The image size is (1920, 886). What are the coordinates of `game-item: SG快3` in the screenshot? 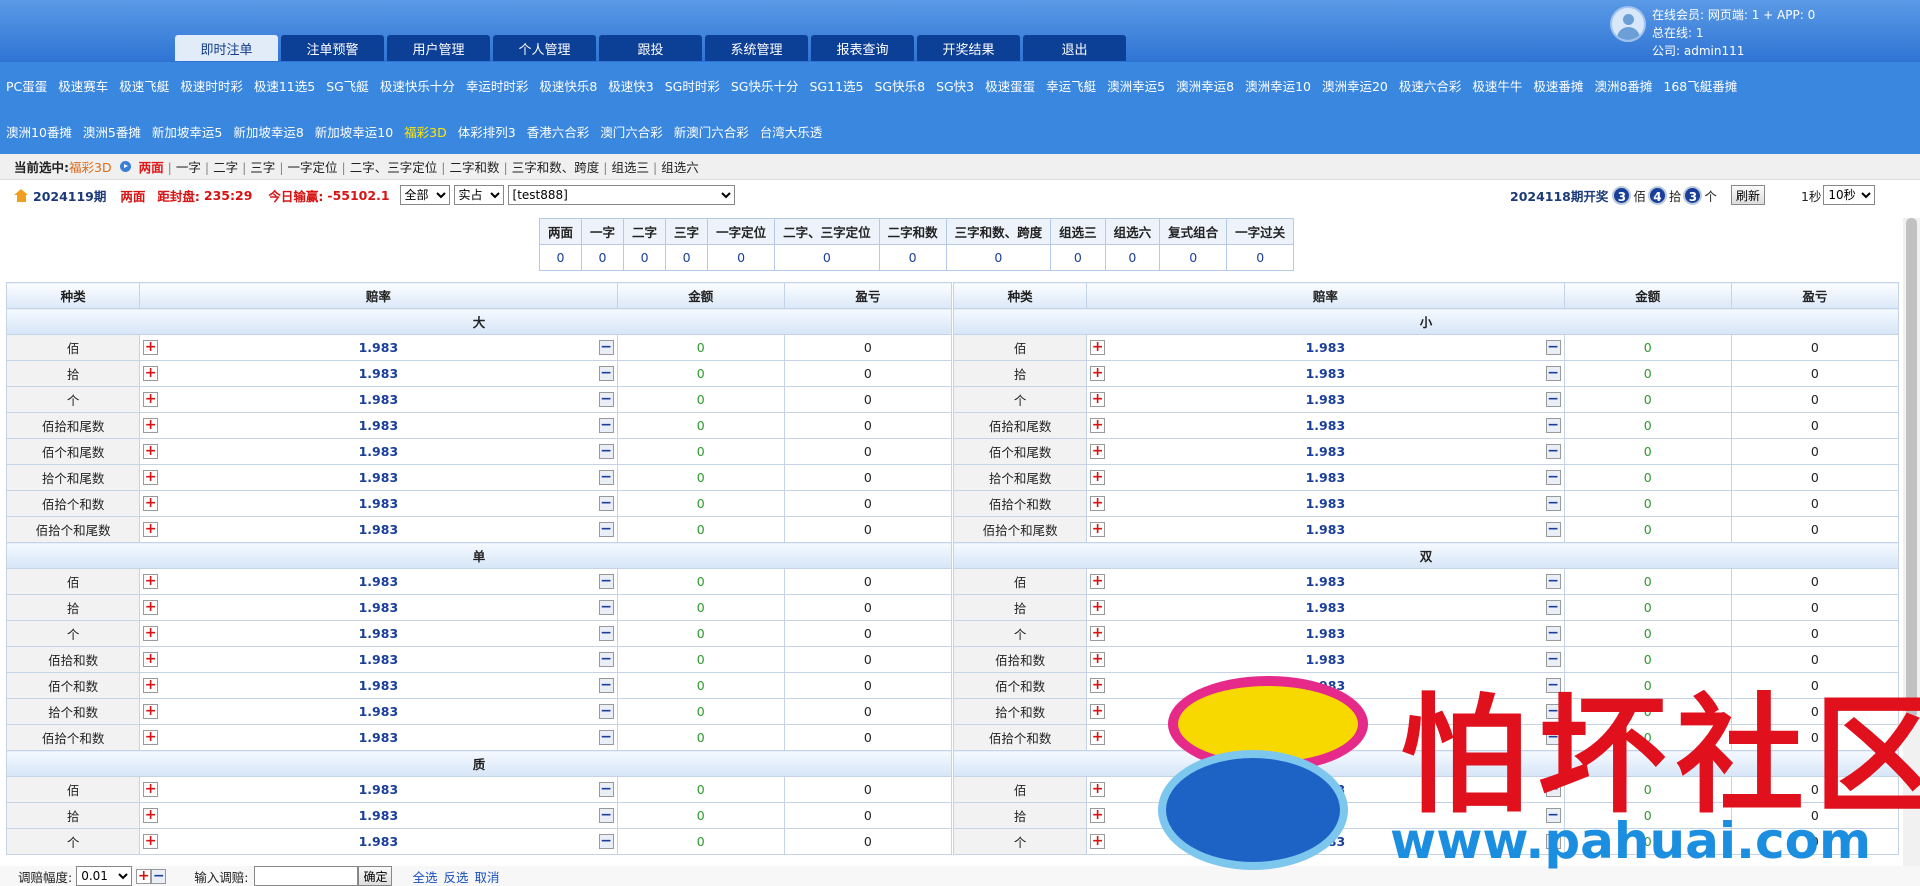 It's located at (955, 85).